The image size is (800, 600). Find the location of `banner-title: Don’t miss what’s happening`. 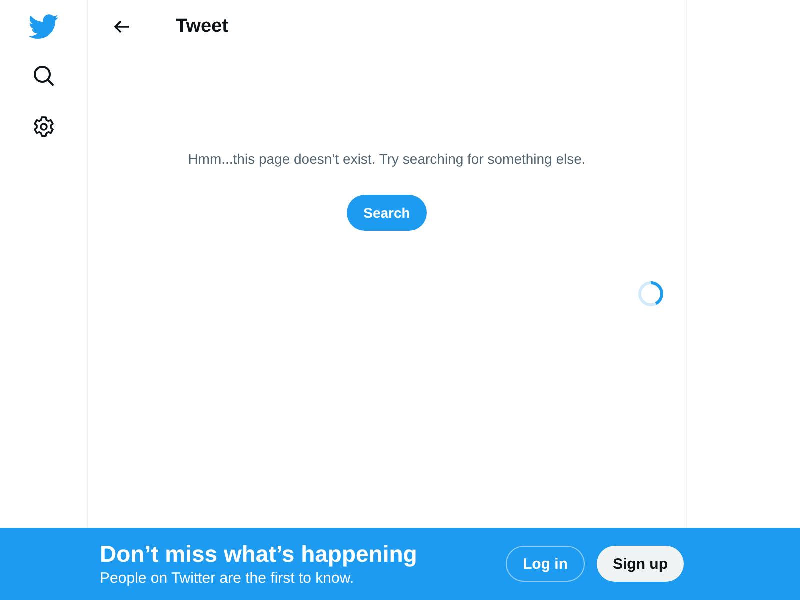

banner-title: Don’t miss what’s happening is located at coordinates (259, 554).